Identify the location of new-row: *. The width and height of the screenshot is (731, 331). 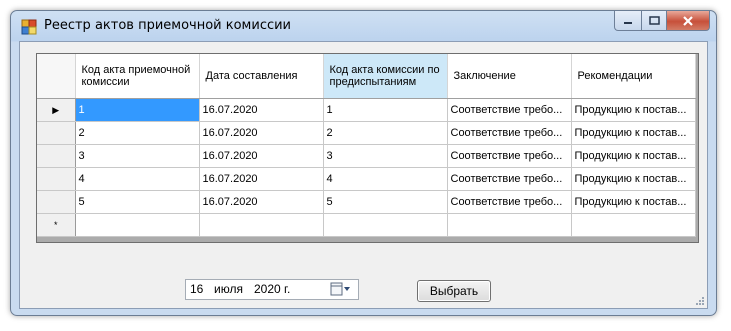
(366, 225).